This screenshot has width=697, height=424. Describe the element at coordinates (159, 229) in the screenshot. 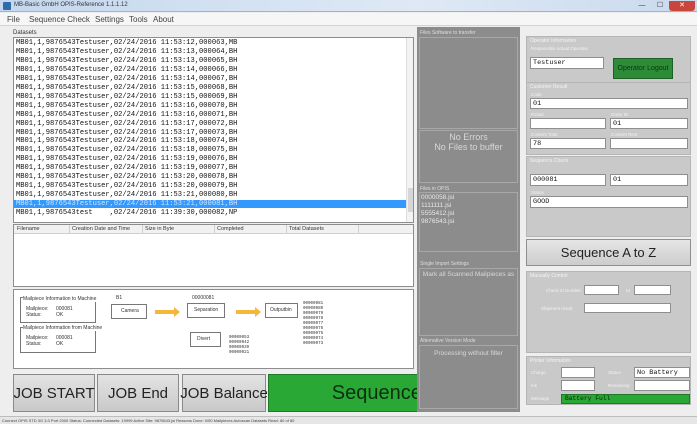

I see `col-size: Size in Byte` at that location.